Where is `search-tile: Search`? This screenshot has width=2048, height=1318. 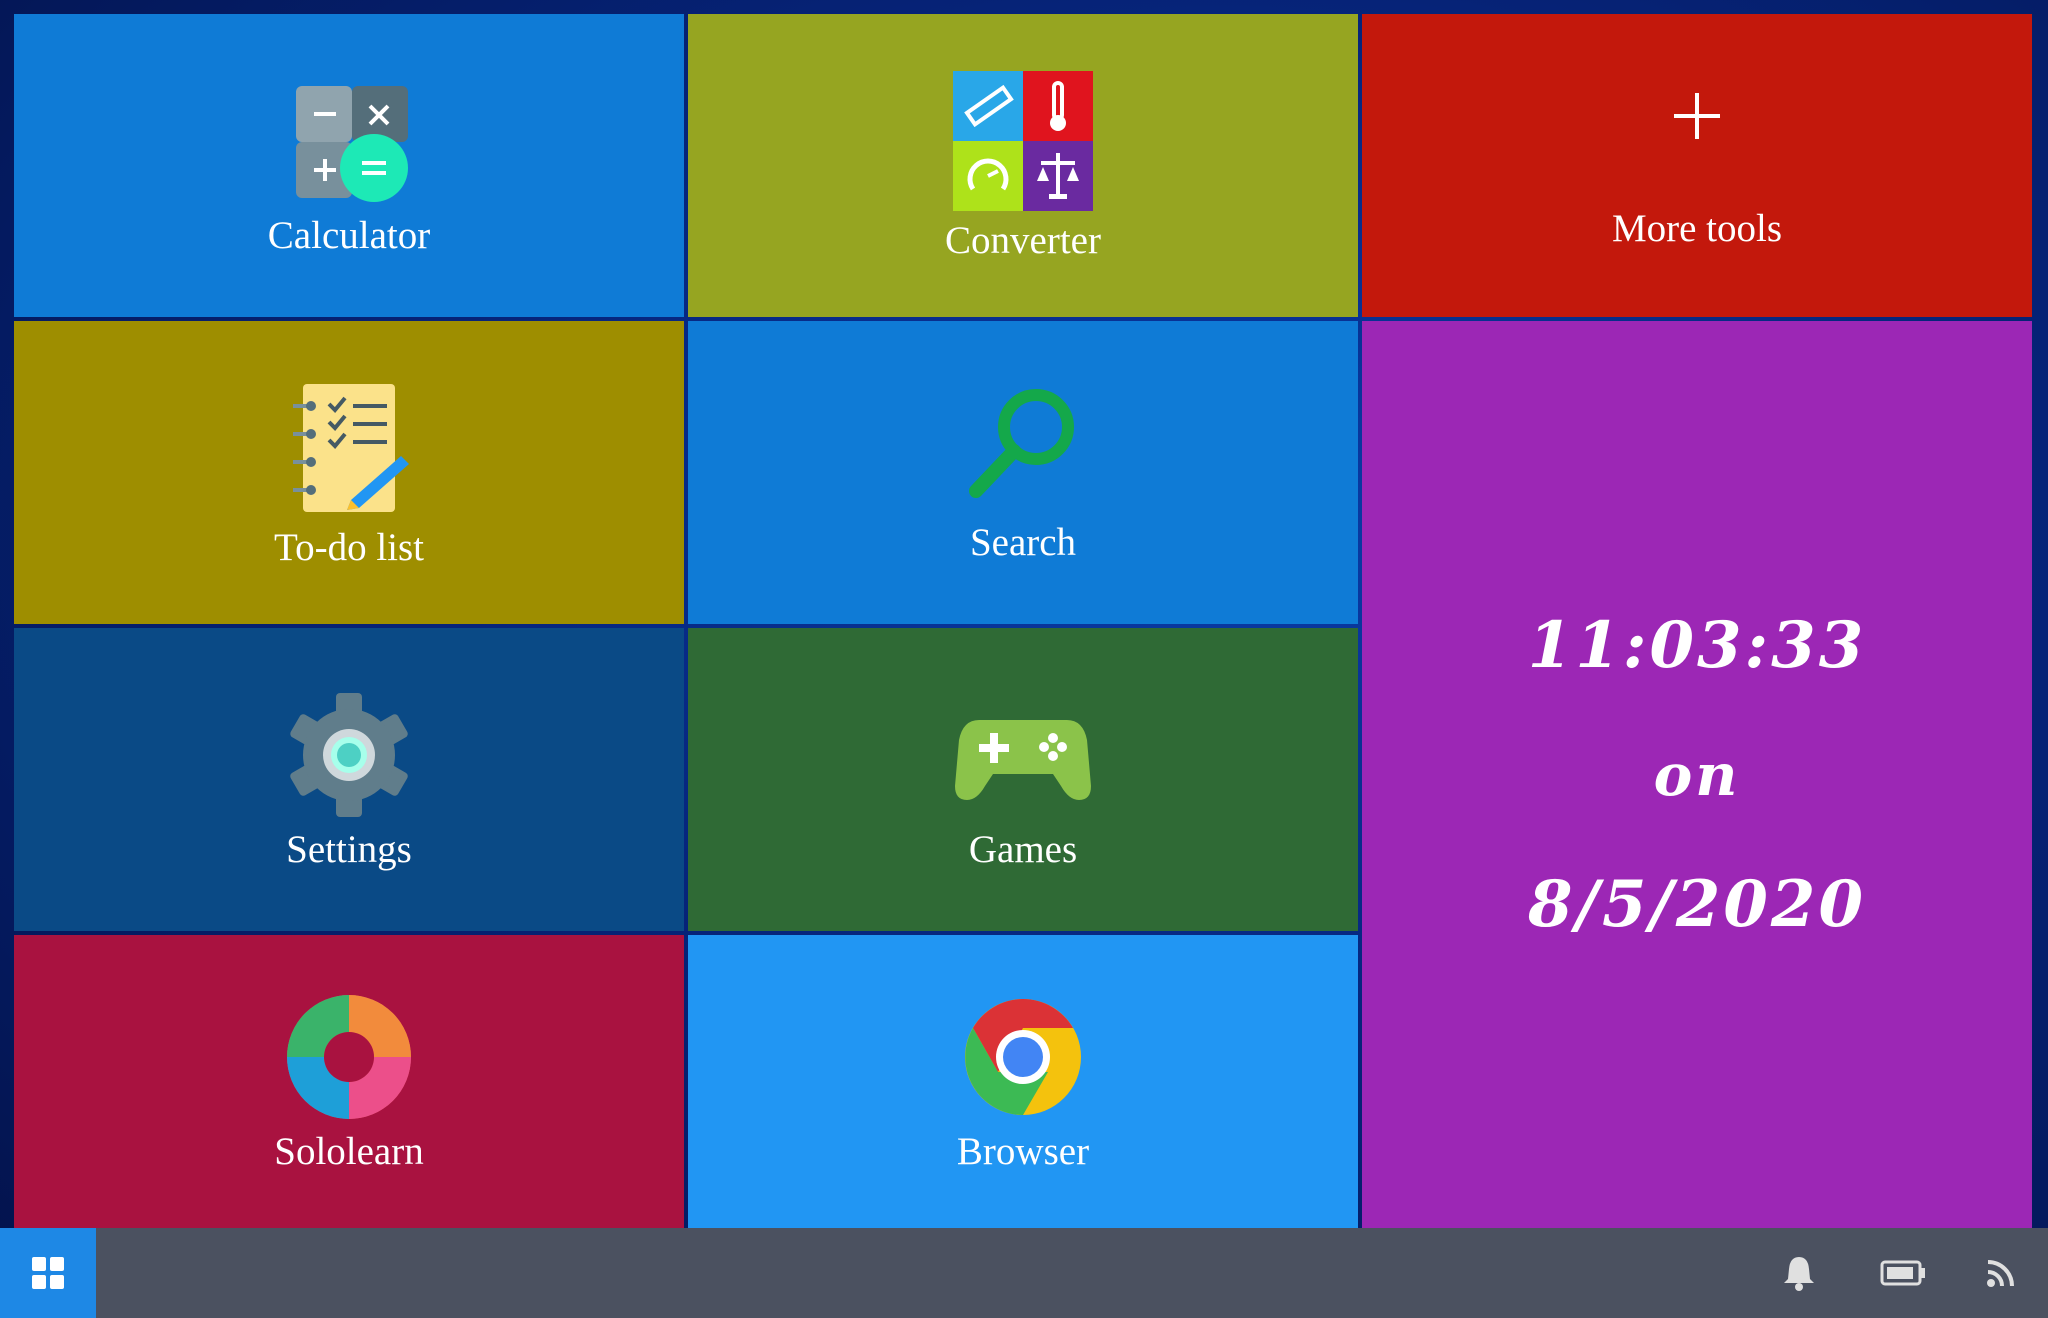
search-tile: Search is located at coordinates (1023, 472).